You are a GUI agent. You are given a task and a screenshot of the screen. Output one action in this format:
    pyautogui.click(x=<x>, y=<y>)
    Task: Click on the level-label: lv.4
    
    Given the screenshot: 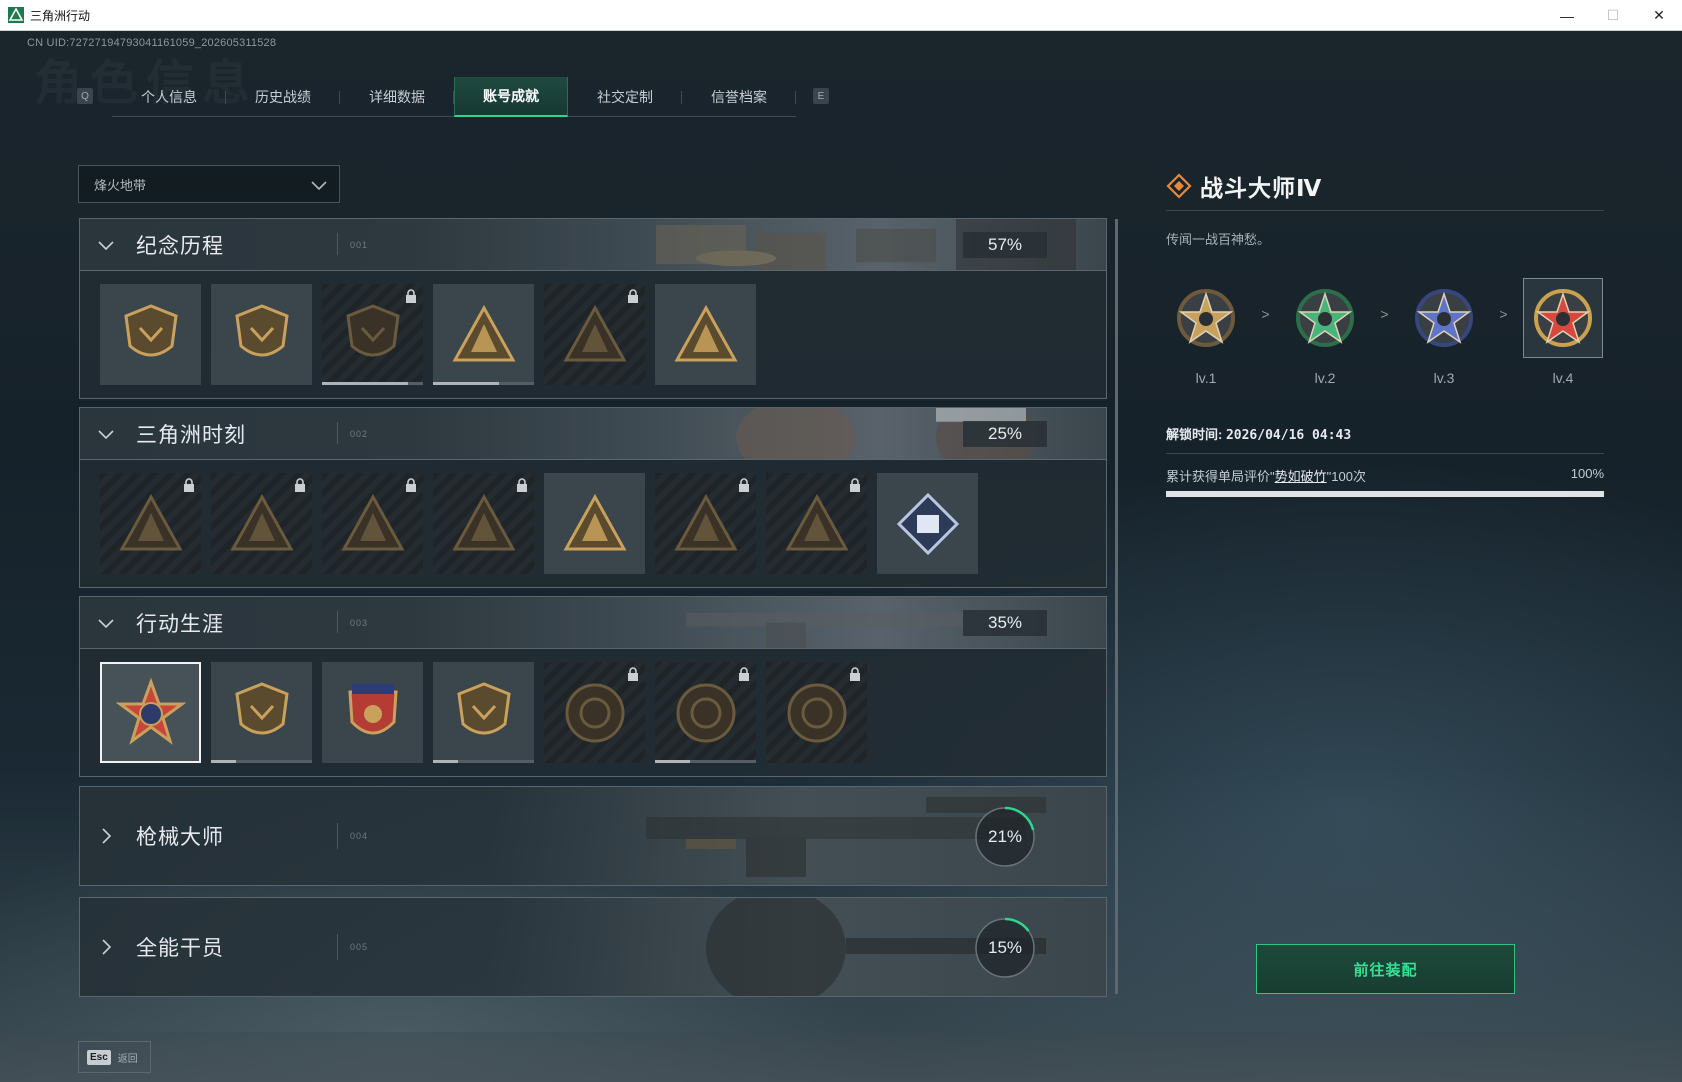 What is the action you would take?
    pyautogui.click(x=1563, y=378)
    